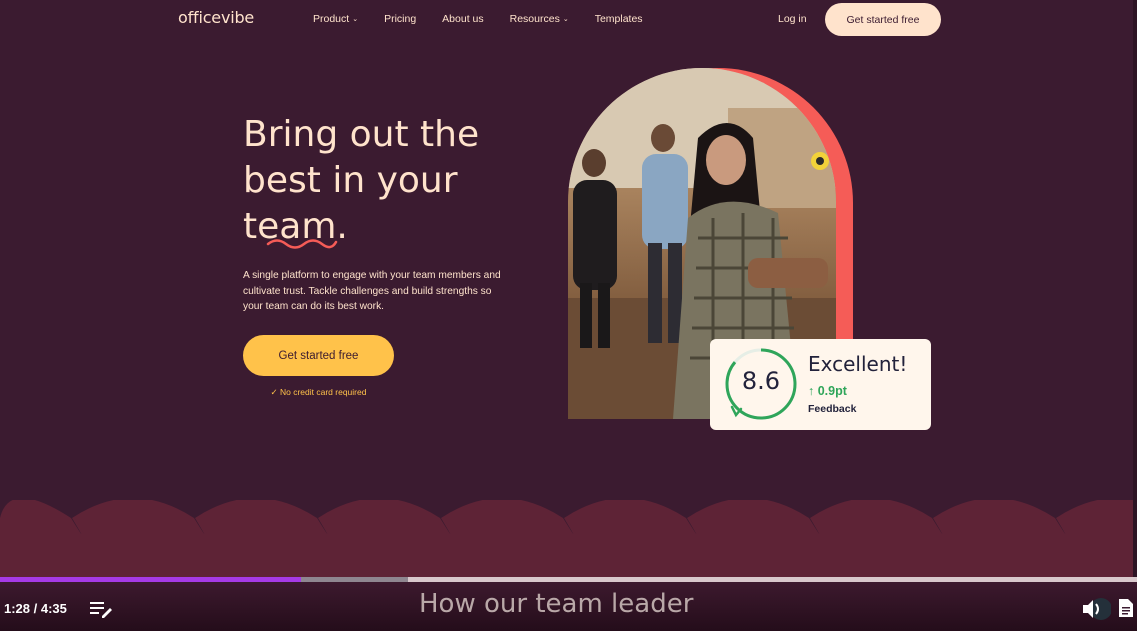  I want to click on underline-squiggle-icon, so click(302, 244).